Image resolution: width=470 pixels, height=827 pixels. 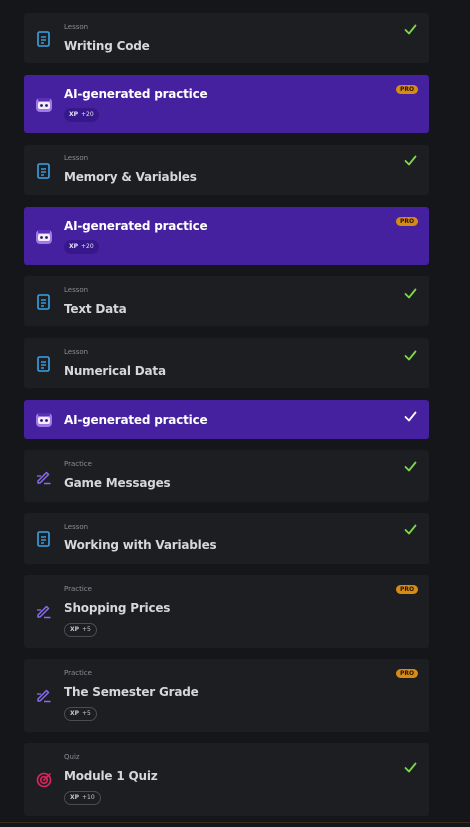 What do you see at coordinates (226, 695) in the screenshot?
I see `list-item-semester-grade: Practice The Semester Grade PRO XP +5` at bounding box center [226, 695].